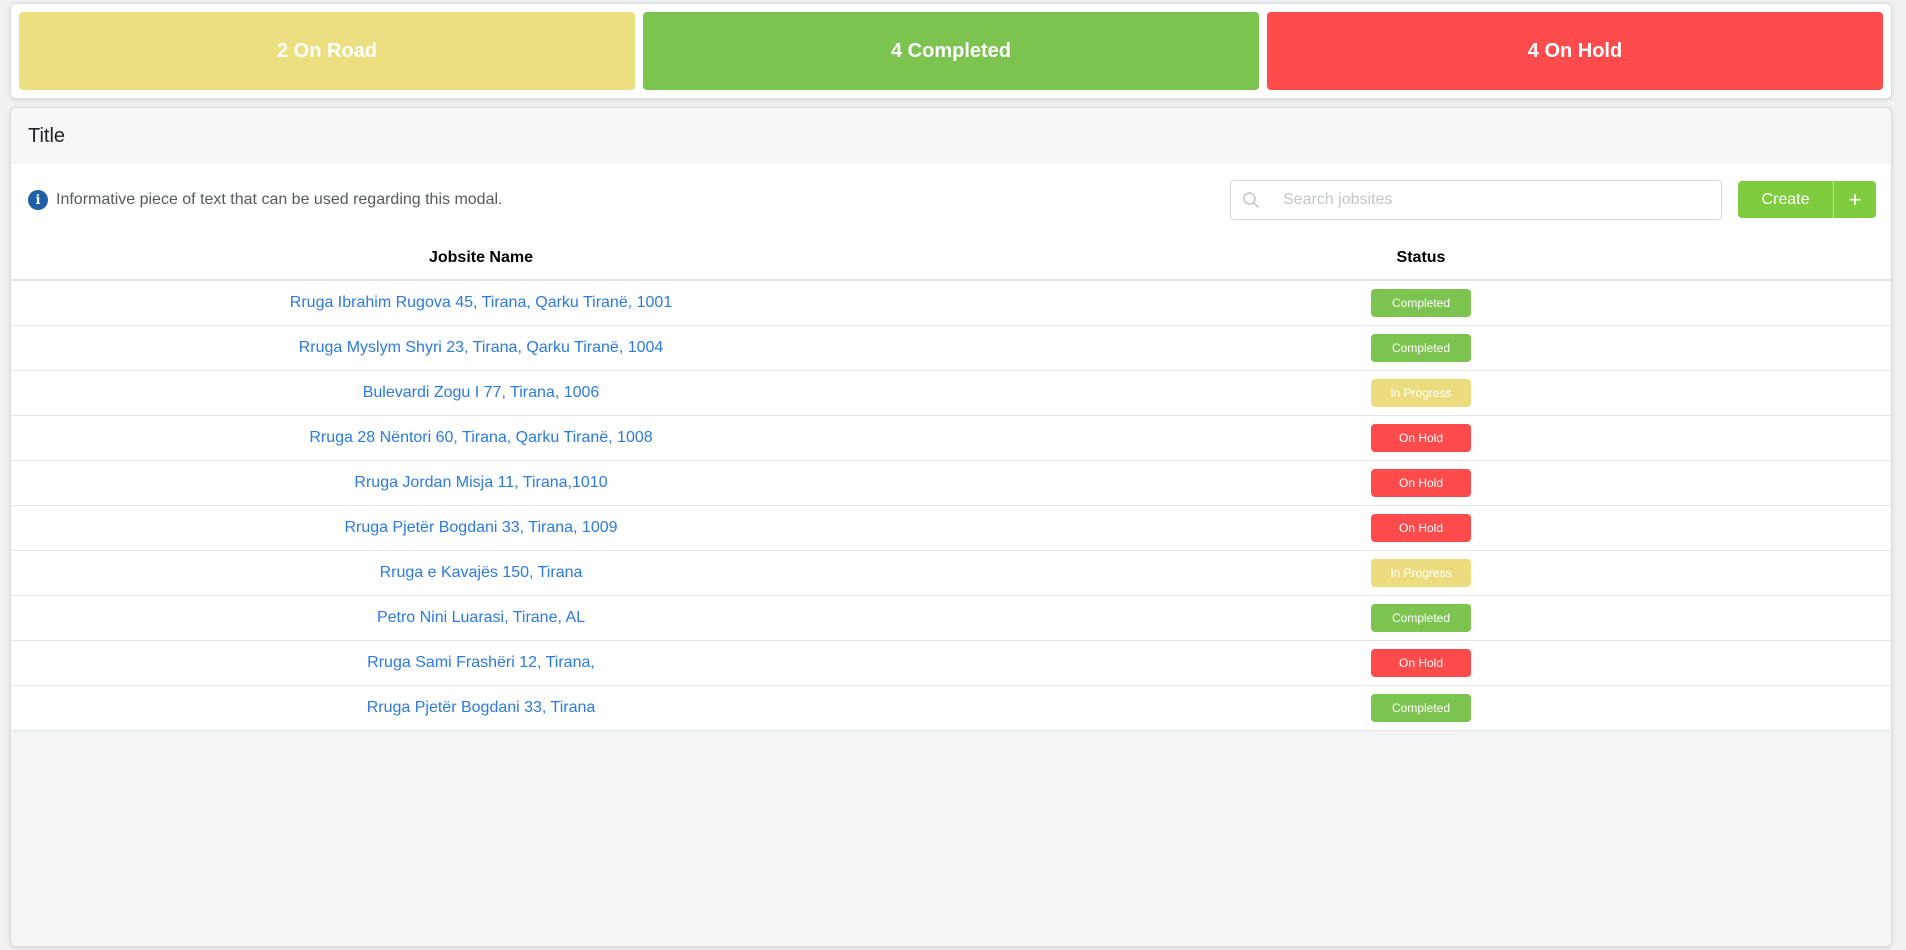  I want to click on stat-card-on-road: 2 On Road, so click(327, 51).